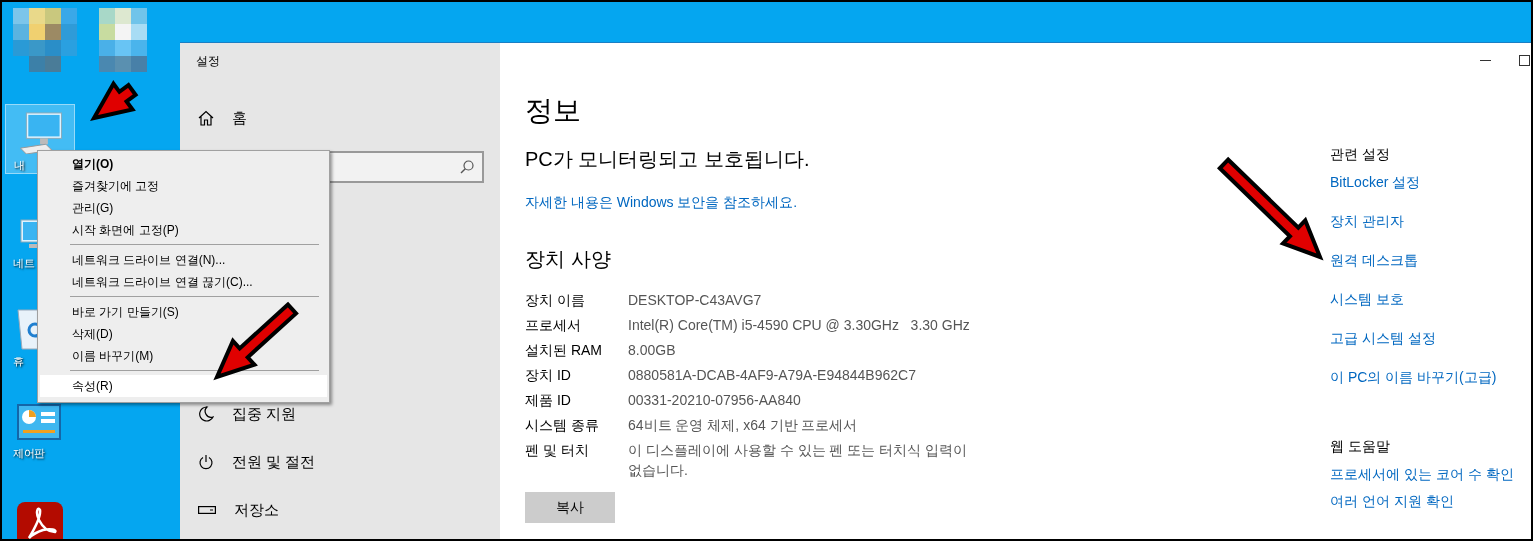 The width and height of the screenshot is (1533, 541). What do you see at coordinates (715, 400) in the screenshot?
I see `spec-value: 00331-20210-07956-AA840` at bounding box center [715, 400].